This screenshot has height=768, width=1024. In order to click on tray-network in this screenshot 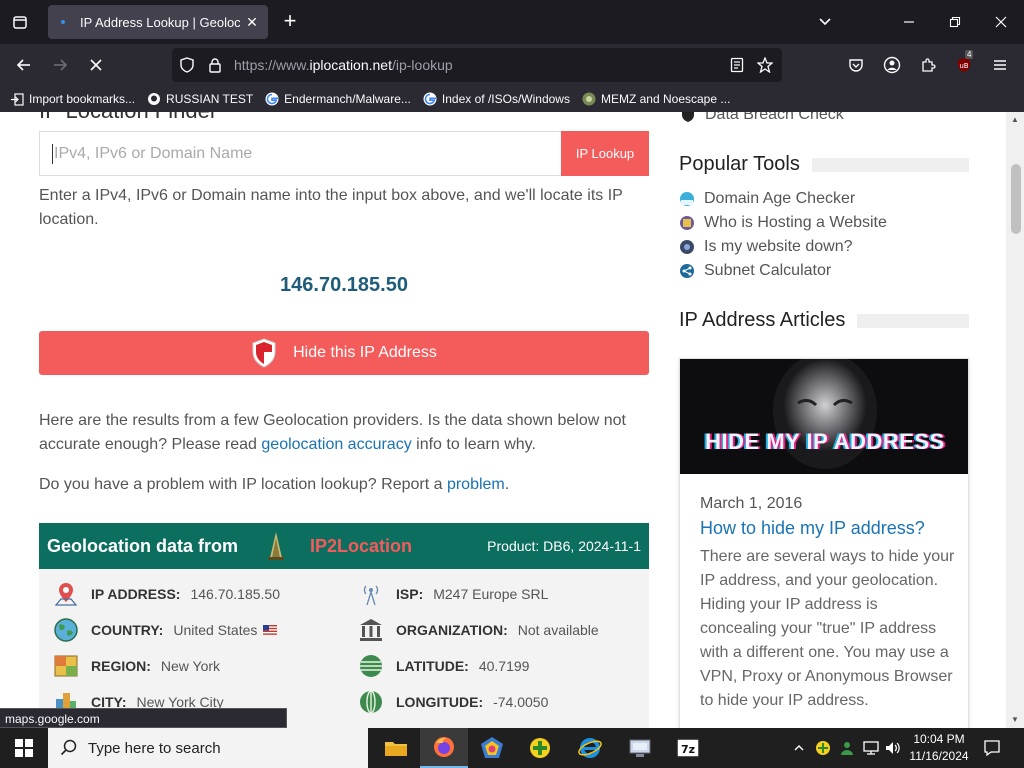, I will do `click(871, 748)`.